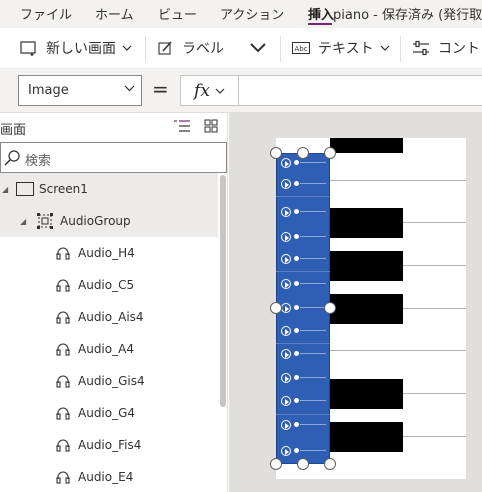 The image size is (482, 492). I want to click on controls-button: コント, so click(446, 48).